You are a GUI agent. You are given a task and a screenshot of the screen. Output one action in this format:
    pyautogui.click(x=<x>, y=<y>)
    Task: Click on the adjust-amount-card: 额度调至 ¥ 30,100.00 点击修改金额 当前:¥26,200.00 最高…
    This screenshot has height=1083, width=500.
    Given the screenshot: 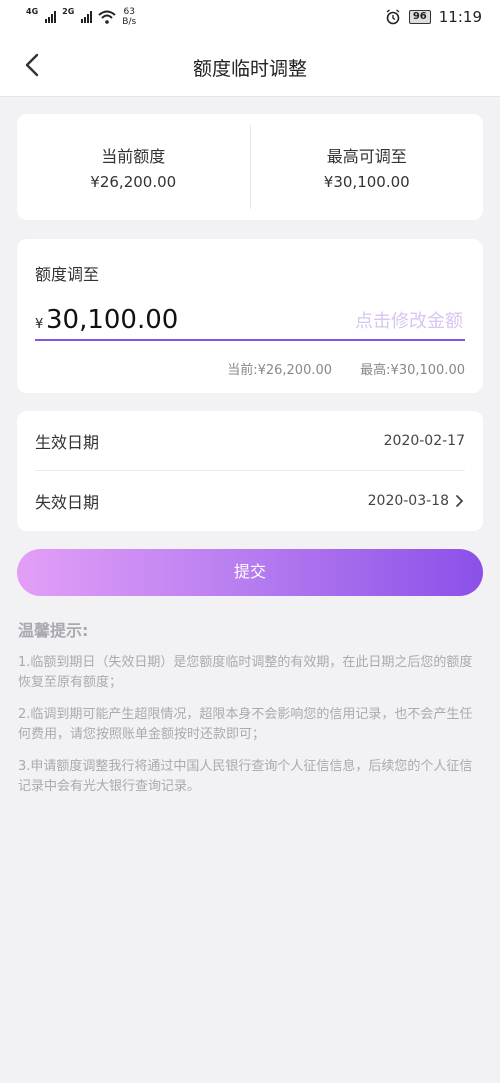 What is the action you would take?
    pyautogui.click(x=250, y=316)
    